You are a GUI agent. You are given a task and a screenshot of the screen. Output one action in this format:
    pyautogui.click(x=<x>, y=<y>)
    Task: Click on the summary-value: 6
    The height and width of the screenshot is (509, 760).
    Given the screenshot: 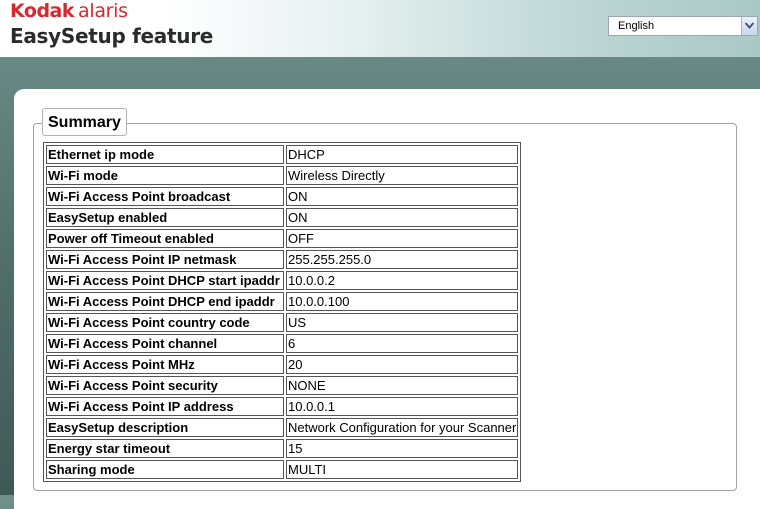 What is the action you would take?
    pyautogui.click(x=402, y=343)
    